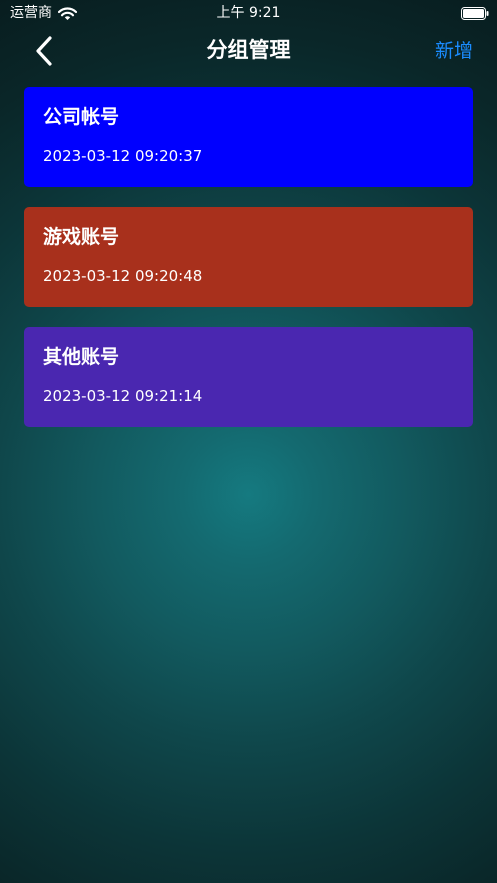 Image resolution: width=497 pixels, height=883 pixels. I want to click on group-card-other: 其他账号 2023-03-12 09:21:14, so click(248, 377).